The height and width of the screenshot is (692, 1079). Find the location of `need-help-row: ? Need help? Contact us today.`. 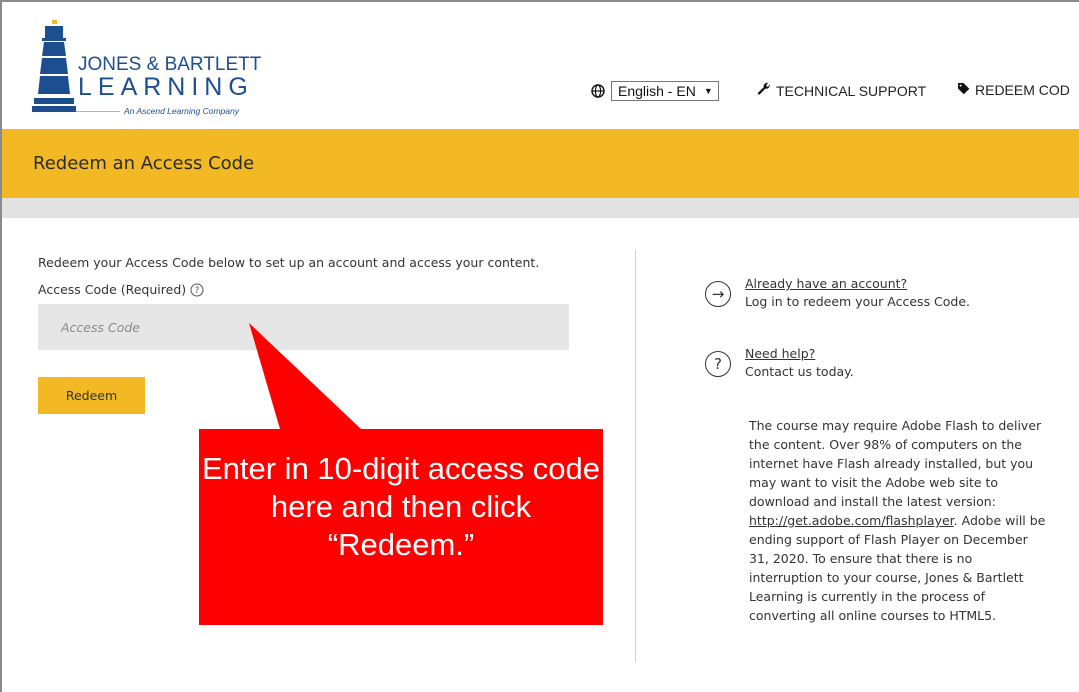

need-help-row: ? Need help? Contact us today. is located at coordinates (779, 362).